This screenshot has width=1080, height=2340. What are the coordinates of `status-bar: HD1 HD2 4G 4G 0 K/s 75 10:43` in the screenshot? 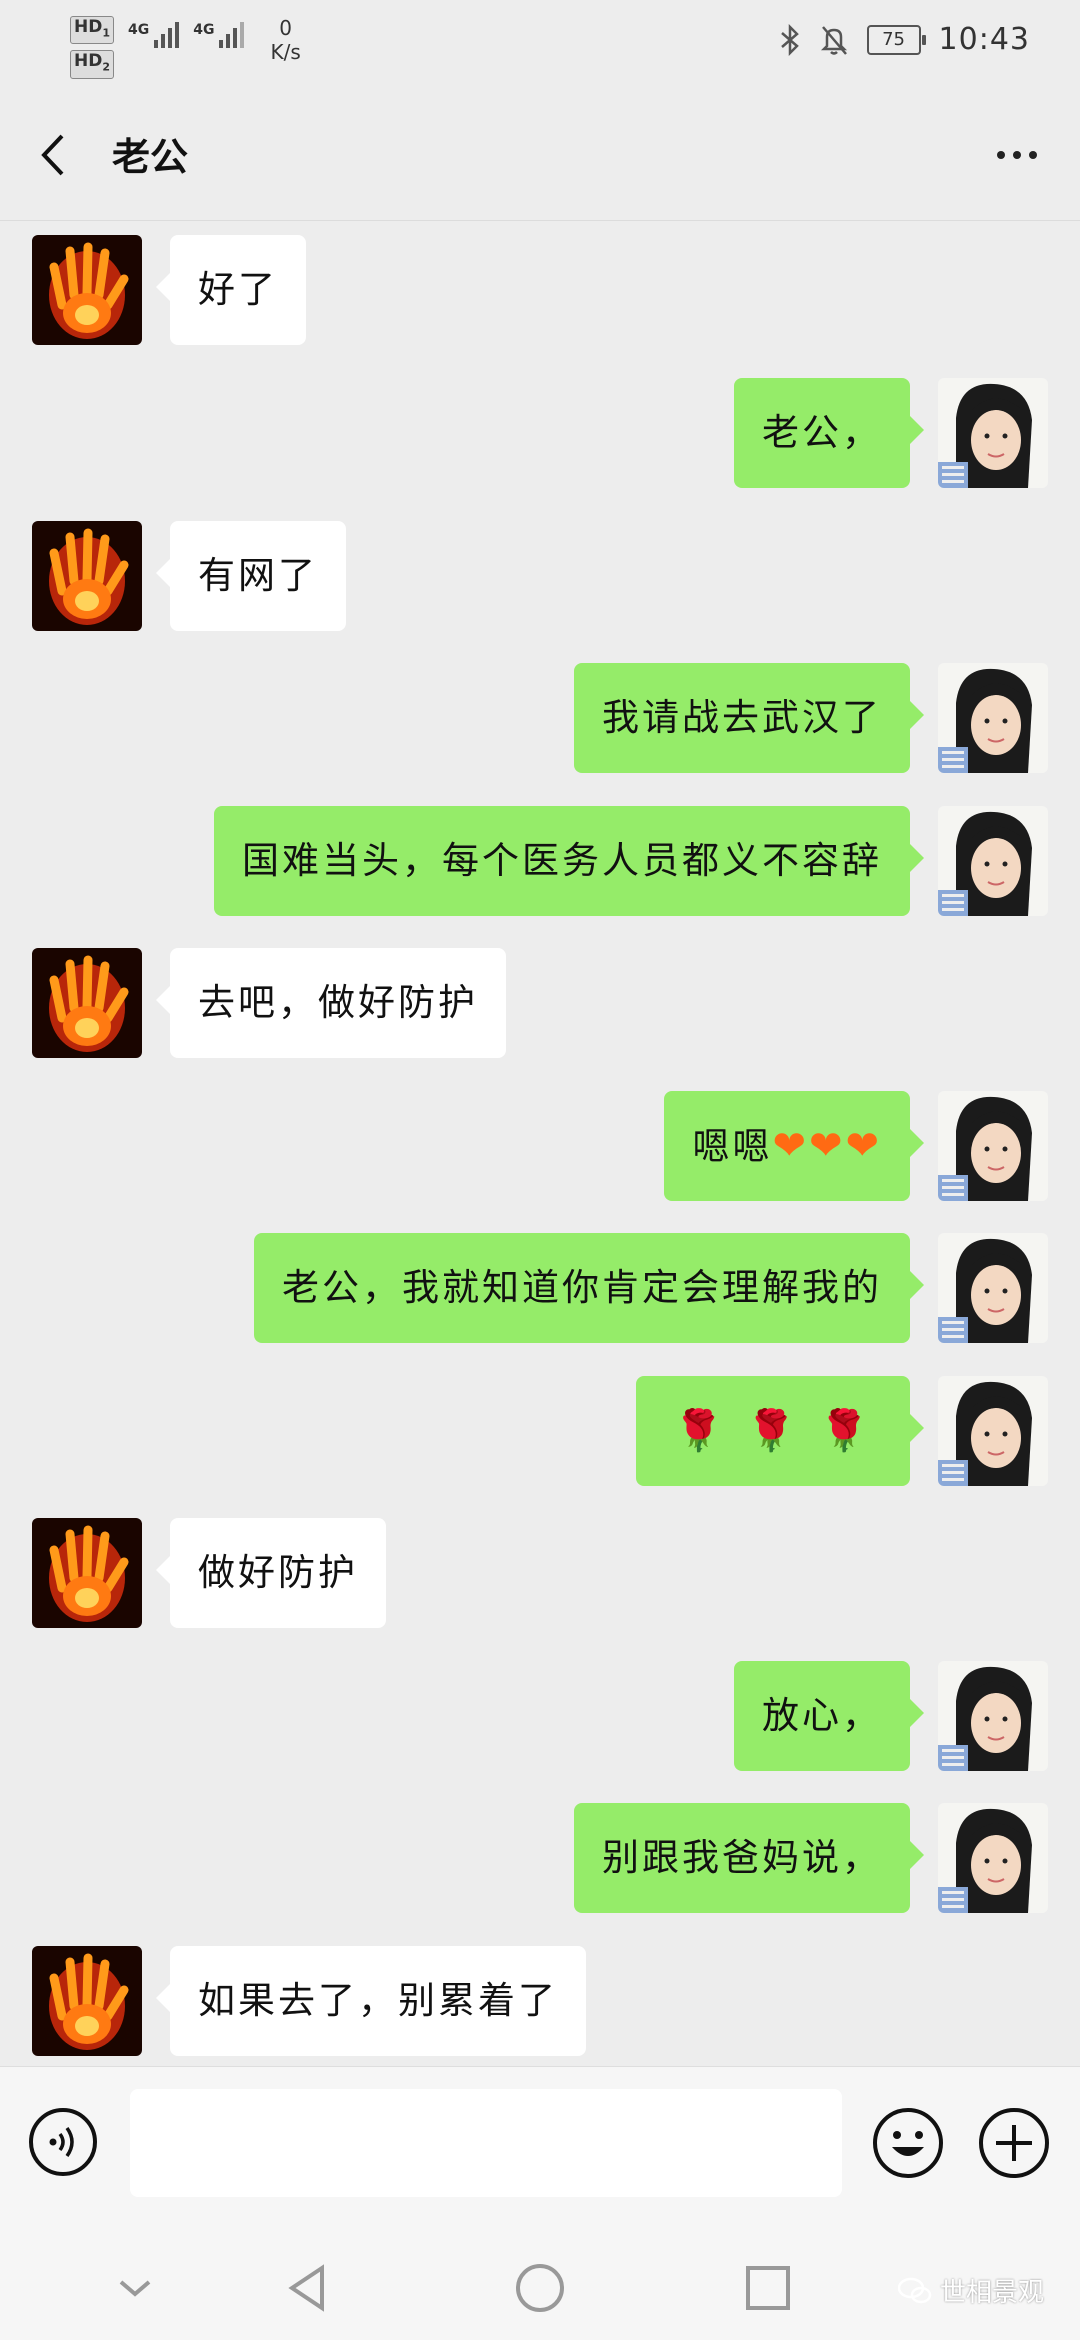 It's located at (540, 45).